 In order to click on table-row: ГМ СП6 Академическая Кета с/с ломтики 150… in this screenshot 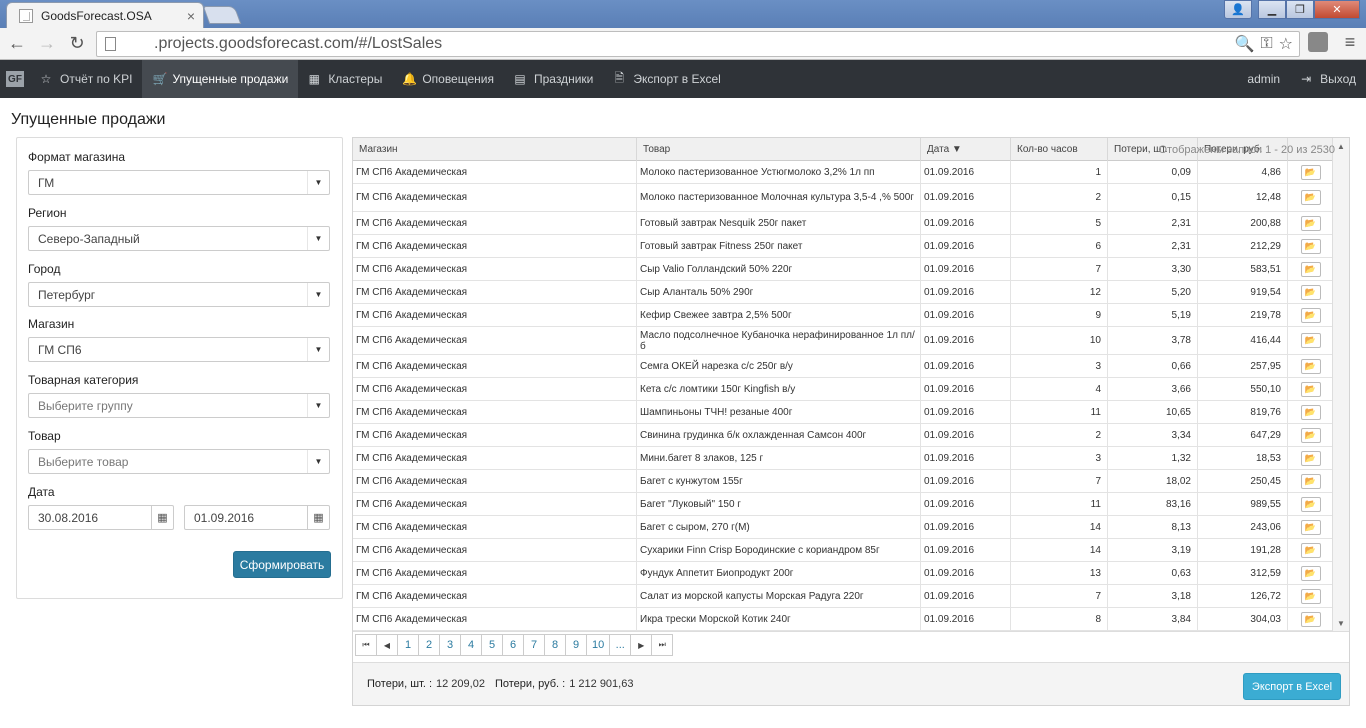, I will do `click(843, 389)`.